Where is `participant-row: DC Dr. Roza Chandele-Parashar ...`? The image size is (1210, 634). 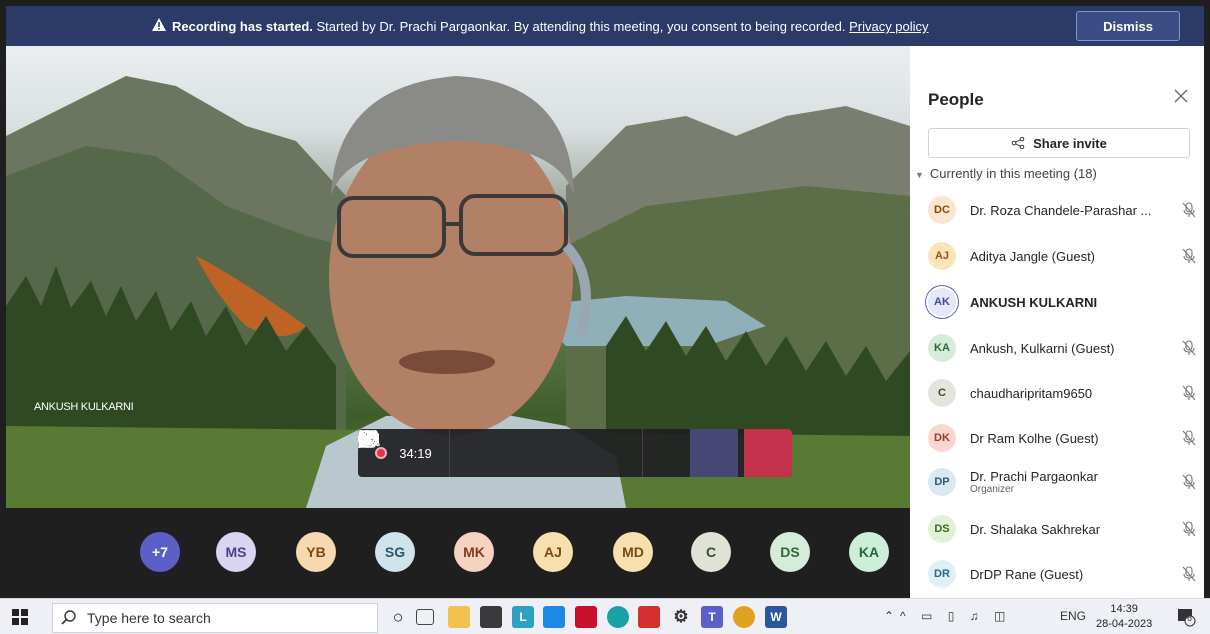 participant-row: DC Dr. Roza Chandele-Parashar ... is located at coordinates (1063, 210).